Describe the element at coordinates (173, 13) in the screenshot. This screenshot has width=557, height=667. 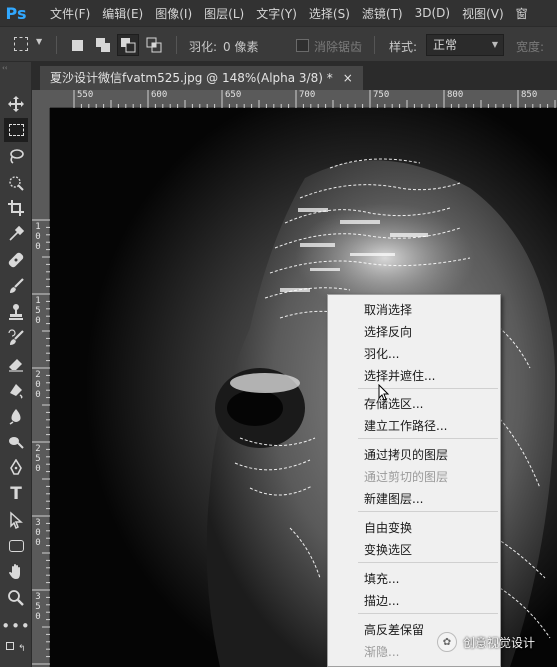
I see `menu-image: 图像(I)` at that location.